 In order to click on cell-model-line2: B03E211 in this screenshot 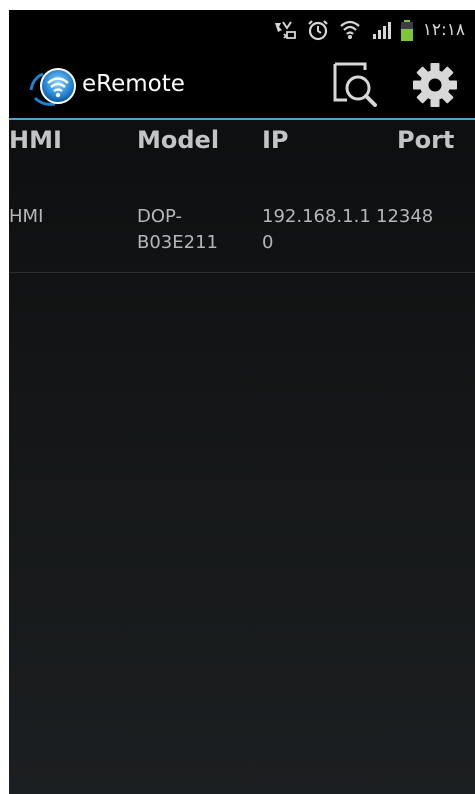, I will do `click(177, 242)`.